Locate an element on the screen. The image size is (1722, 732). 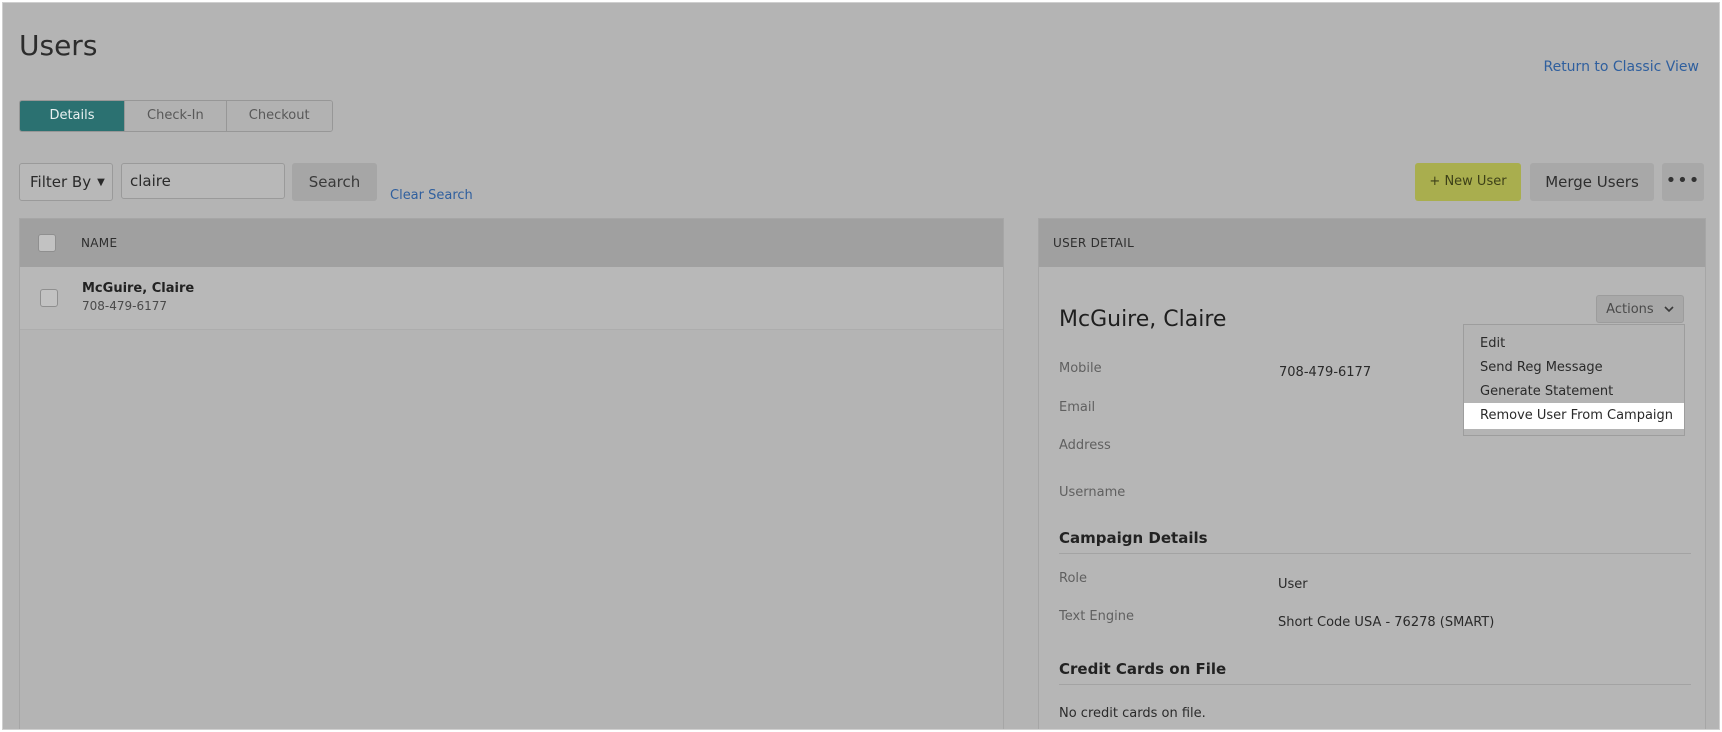
tab-checkout: Checkout is located at coordinates (278, 116).